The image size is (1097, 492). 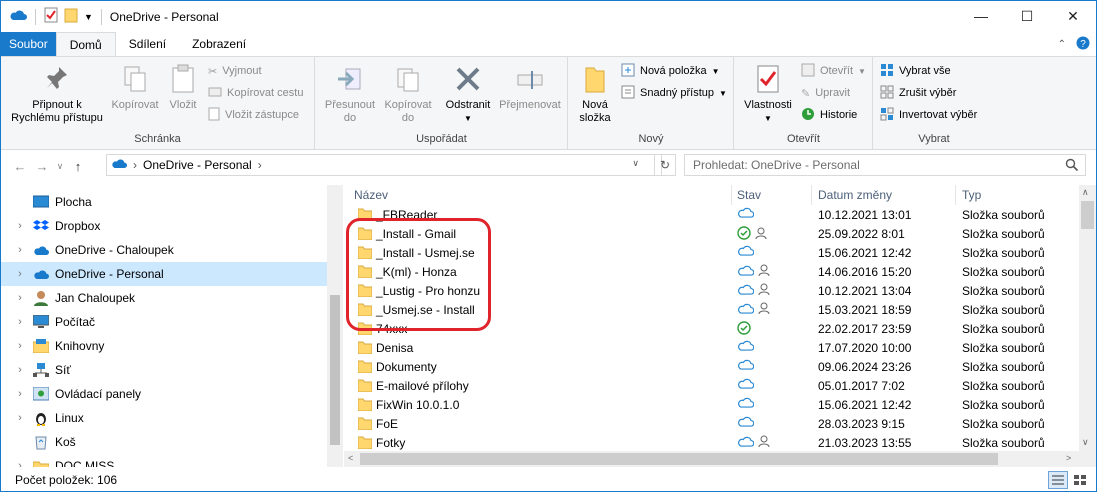 What do you see at coordinates (1085, 192) in the screenshot?
I see `scroll-up-icon: ∧` at bounding box center [1085, 192].